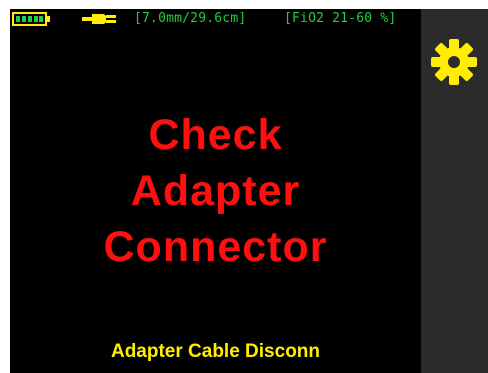  I want to click on tube-size-readout: [7.0mm/29.6cm], so click(190, 18).